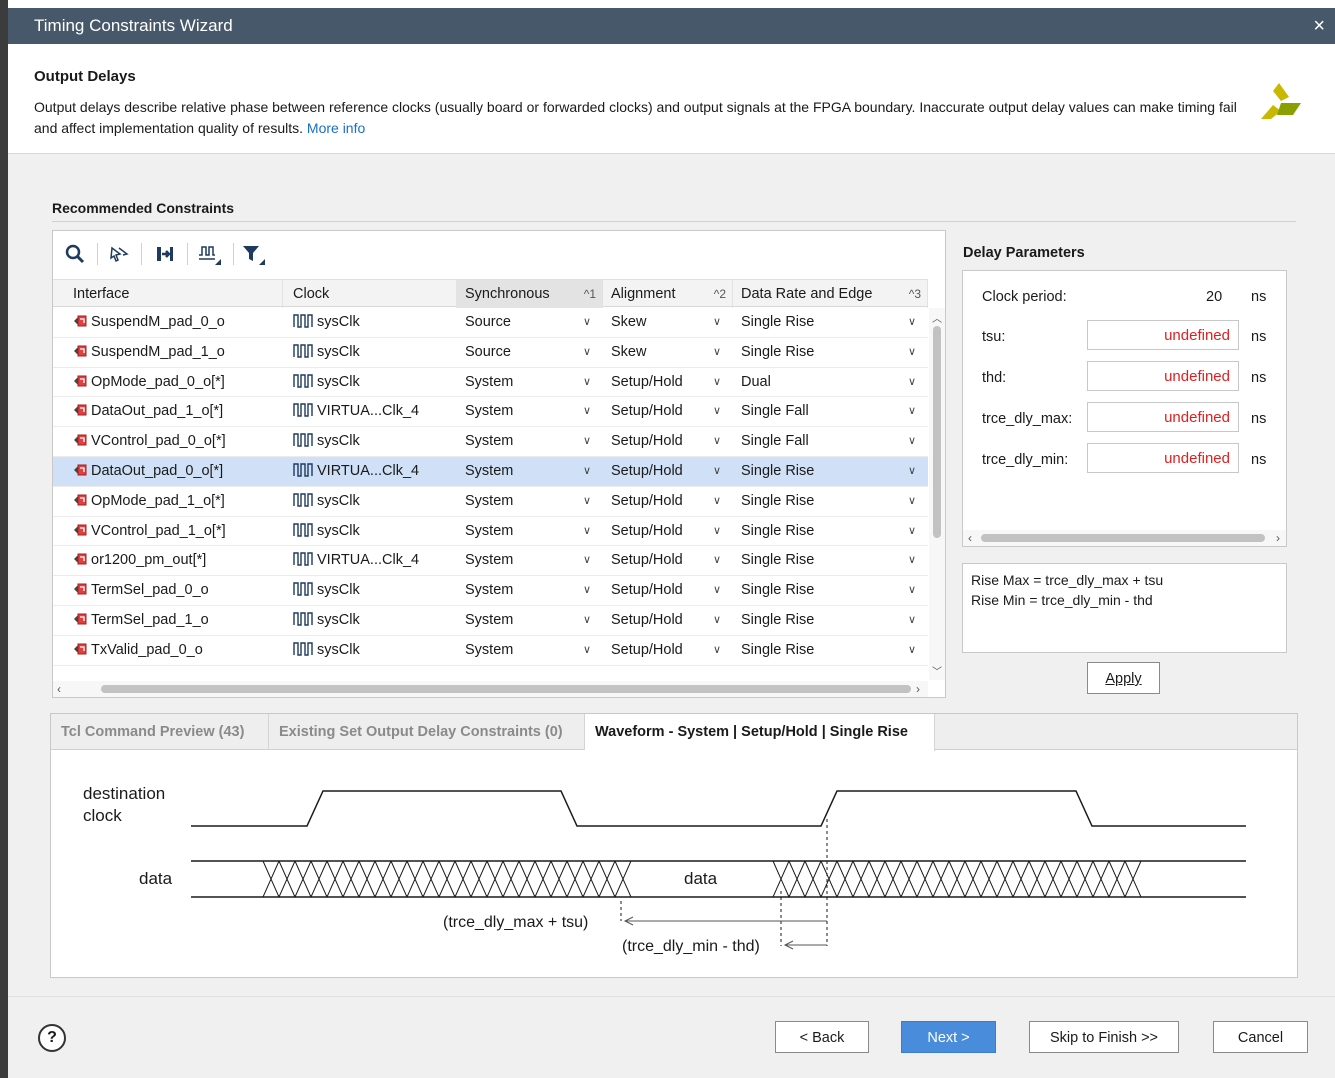 This screenshot has height=1078, width=1335. What do you see at coordinates (168, 294) in the screenshot?
I see `column-header-interface: Interface` at bounding box center [168, 294].